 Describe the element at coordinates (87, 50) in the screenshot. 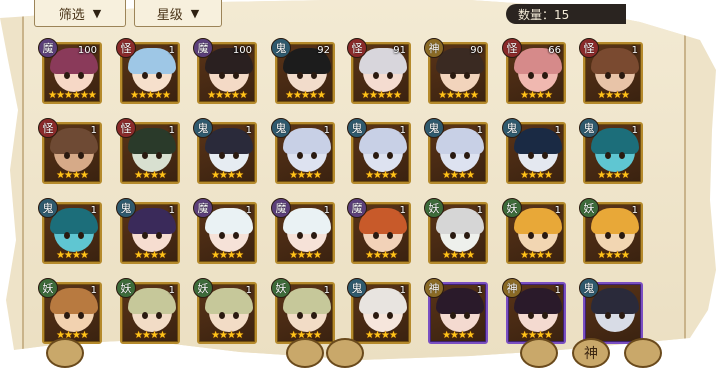

I see `card-level: 100` at that location.